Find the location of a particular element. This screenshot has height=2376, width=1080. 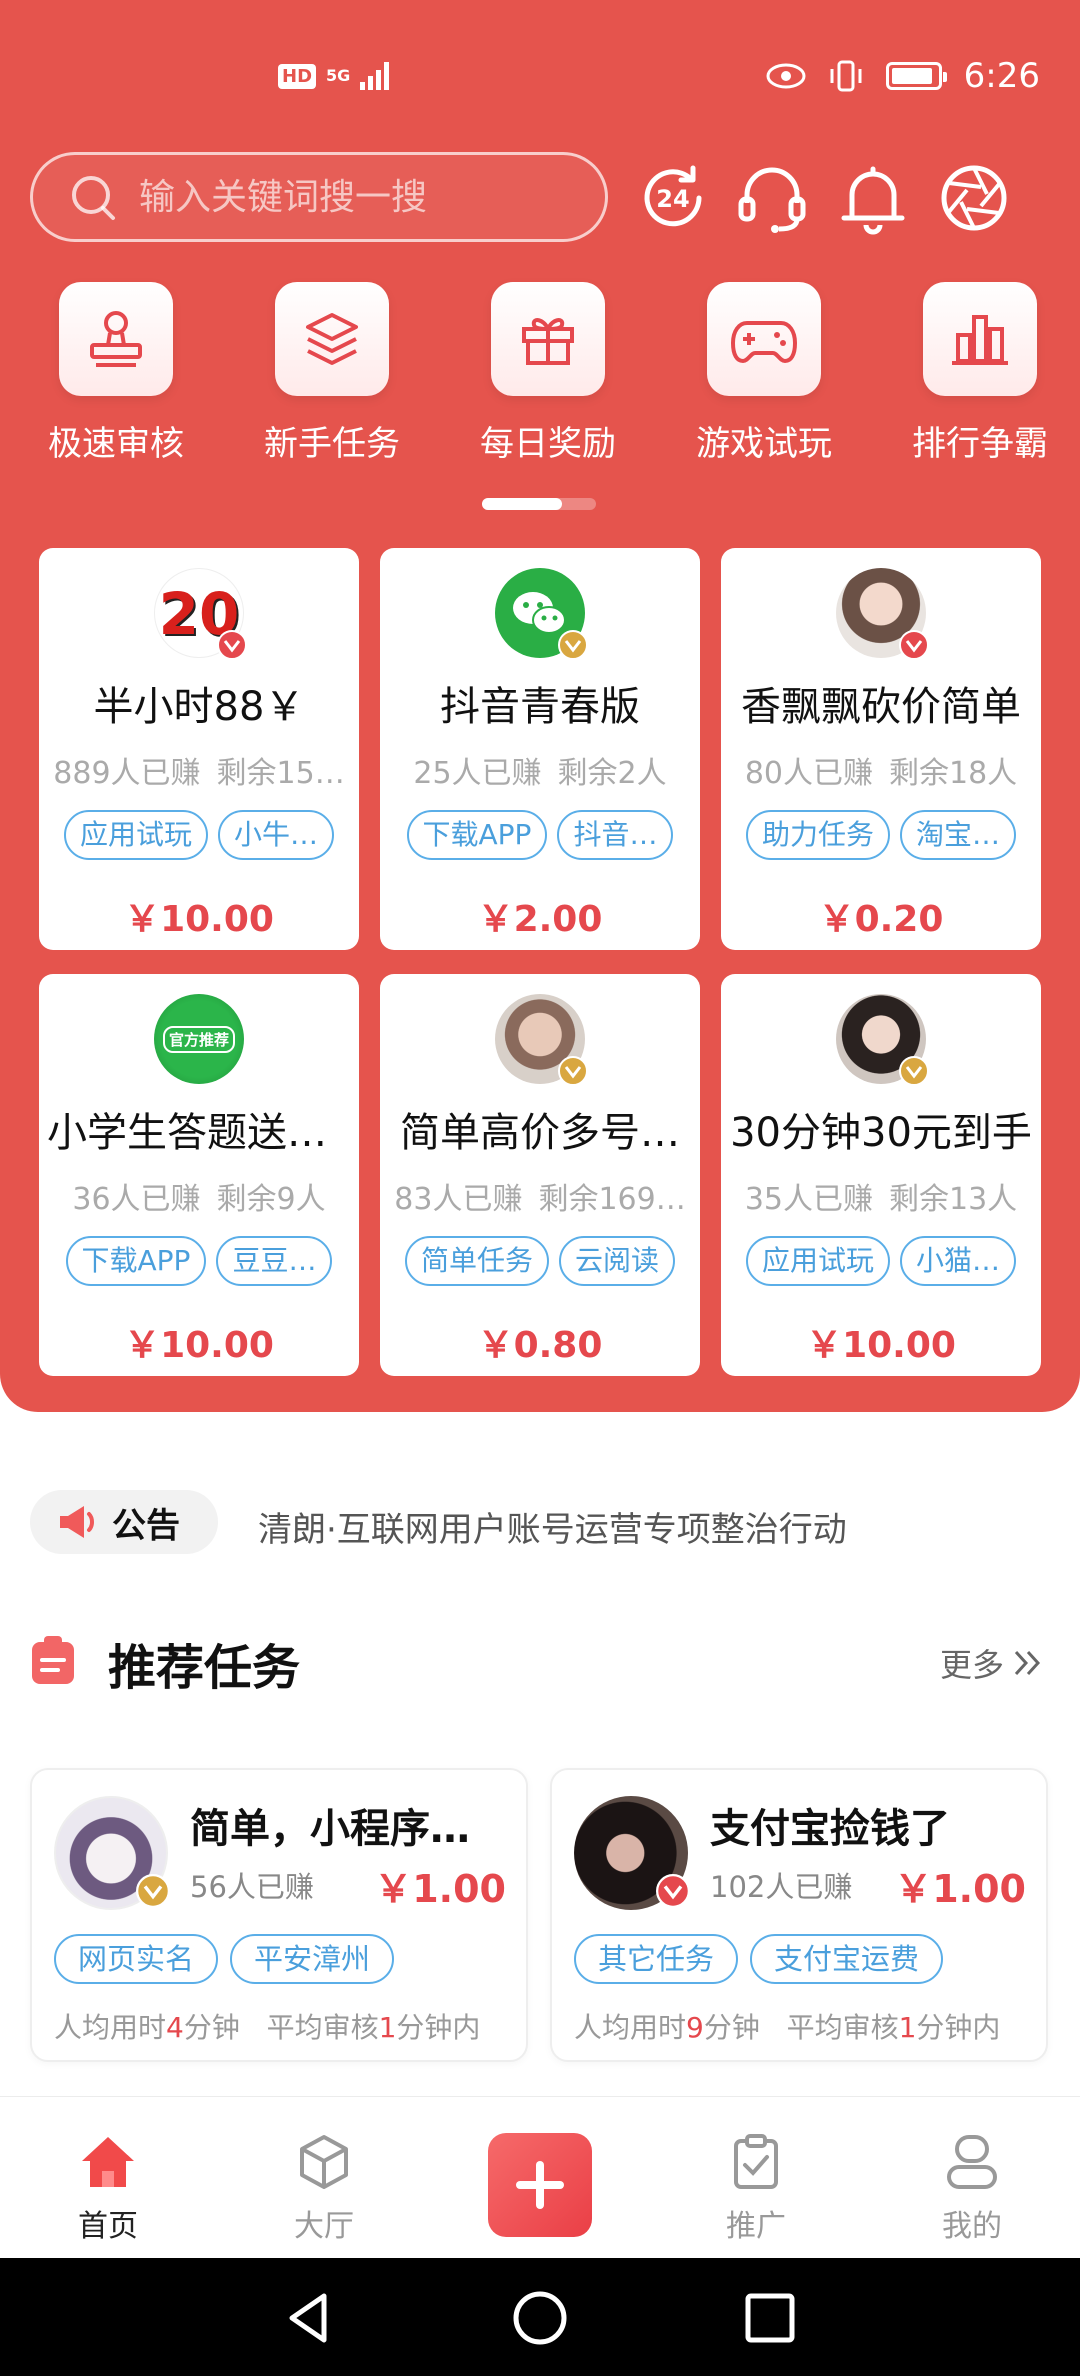

home-nav-icon is located at coordinates (540, 2318).